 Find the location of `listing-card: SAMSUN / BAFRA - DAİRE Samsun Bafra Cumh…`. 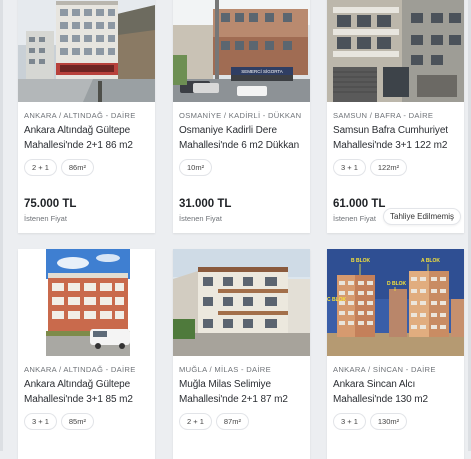

listing-card: SAMSUN / BAFRA - DAİRE Samsun Bafra Cumh… is located at coordinates (395, 116).